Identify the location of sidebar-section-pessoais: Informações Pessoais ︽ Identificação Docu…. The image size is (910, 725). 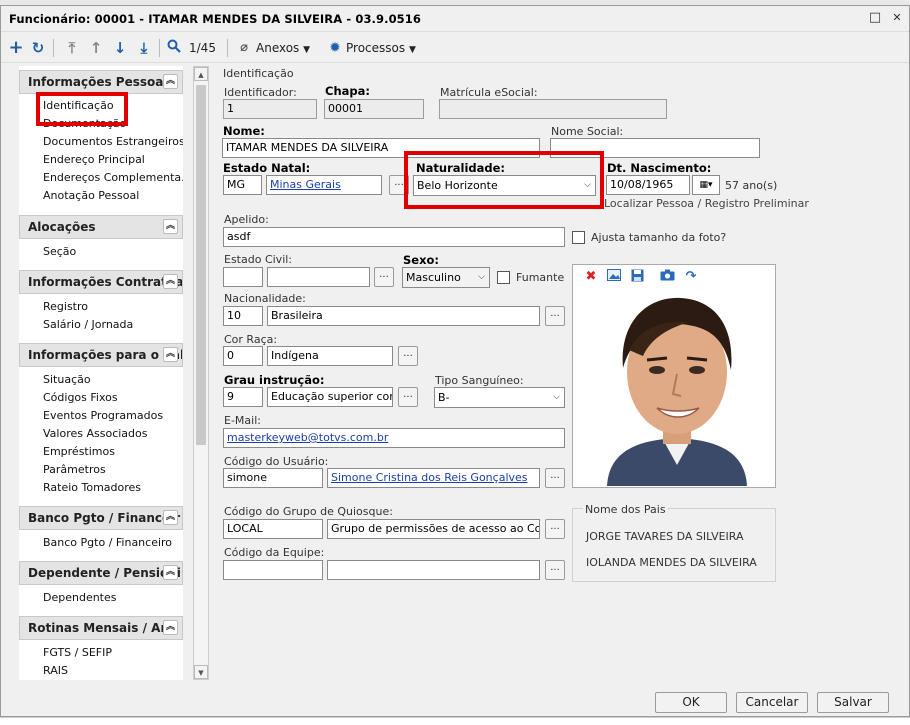
(101, 137).